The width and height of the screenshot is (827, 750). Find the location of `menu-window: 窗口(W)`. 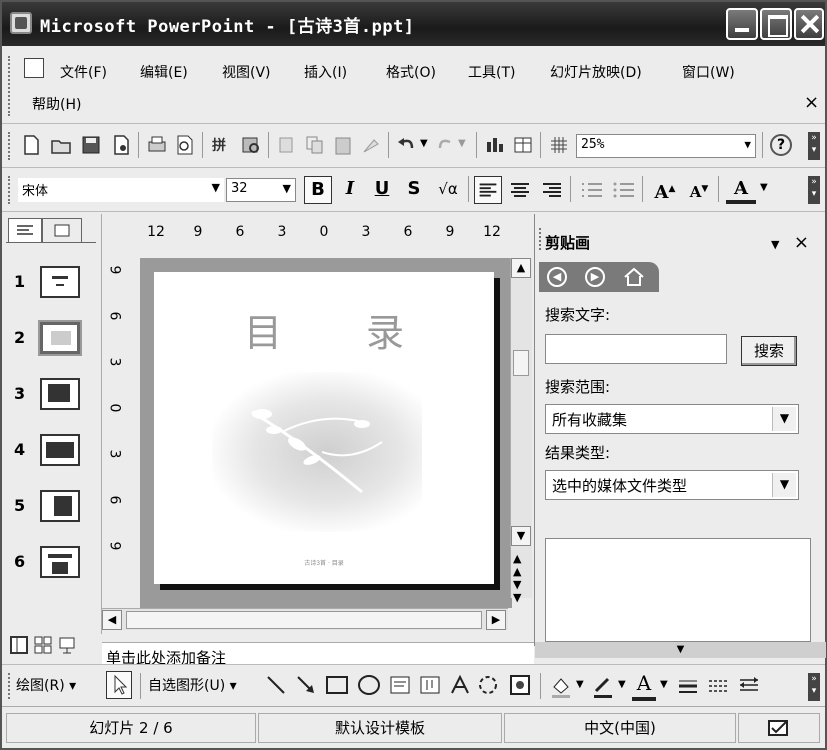

menu-window: 窗口(W) is located at coordinates (708, 72).